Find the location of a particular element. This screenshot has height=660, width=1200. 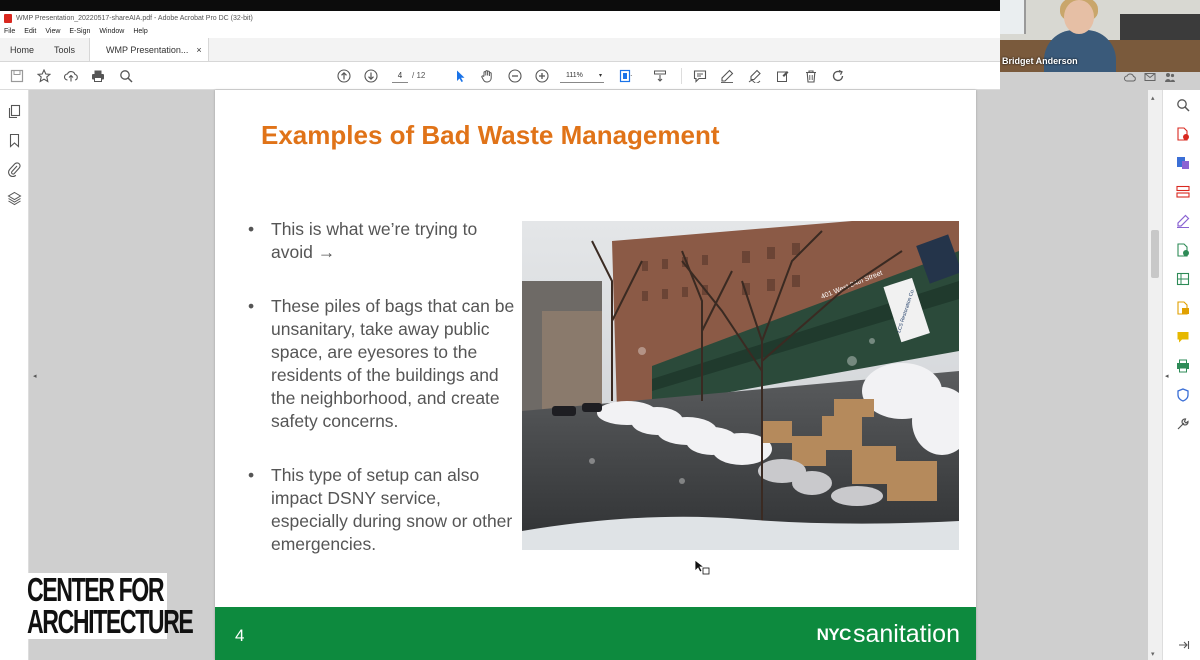

select-cursor-icon is located at coordinates (460, 76).